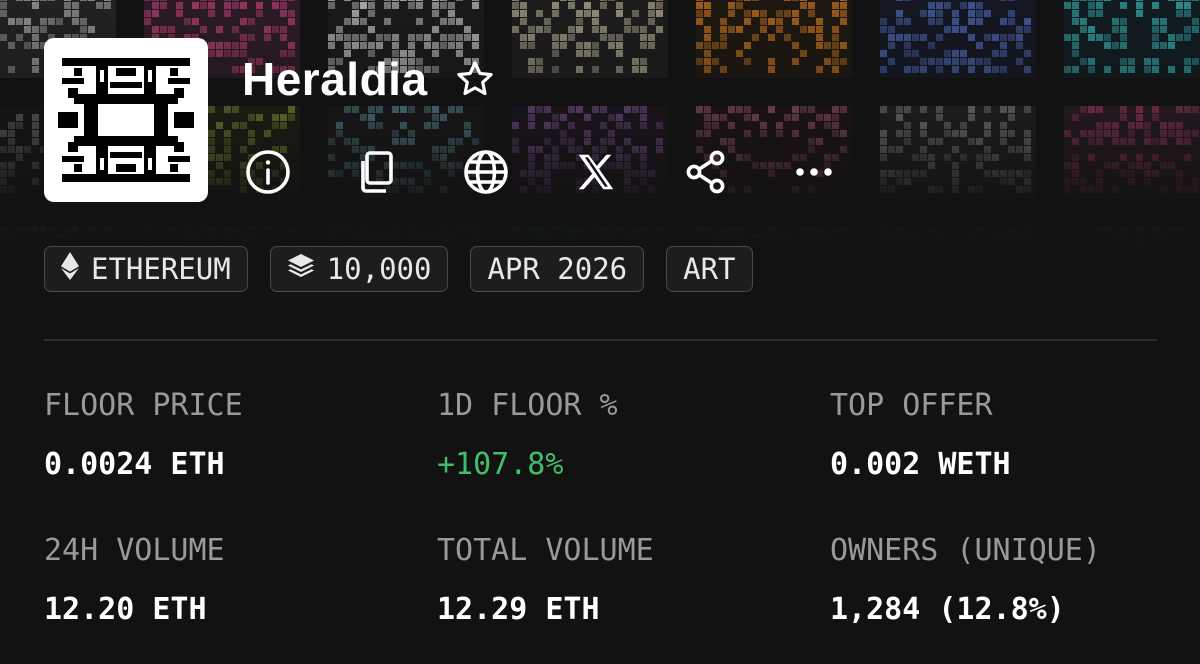  What do you see at coordinates (70, 269) in the screenshot?
I see `ethereum-icon` at bounding box center [70, 269].